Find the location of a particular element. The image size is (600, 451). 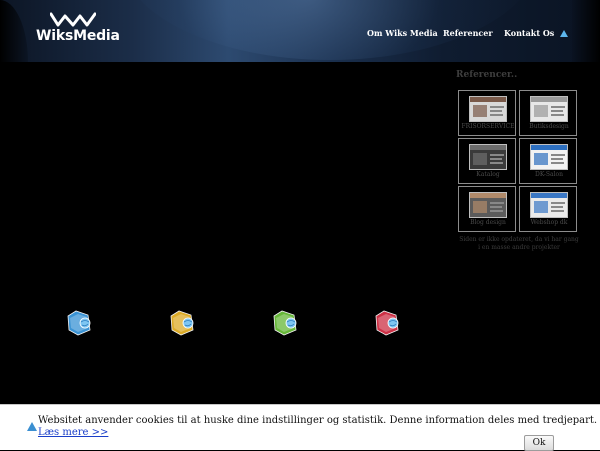

reference-item: Katalog is located at coordinates (487, 161).